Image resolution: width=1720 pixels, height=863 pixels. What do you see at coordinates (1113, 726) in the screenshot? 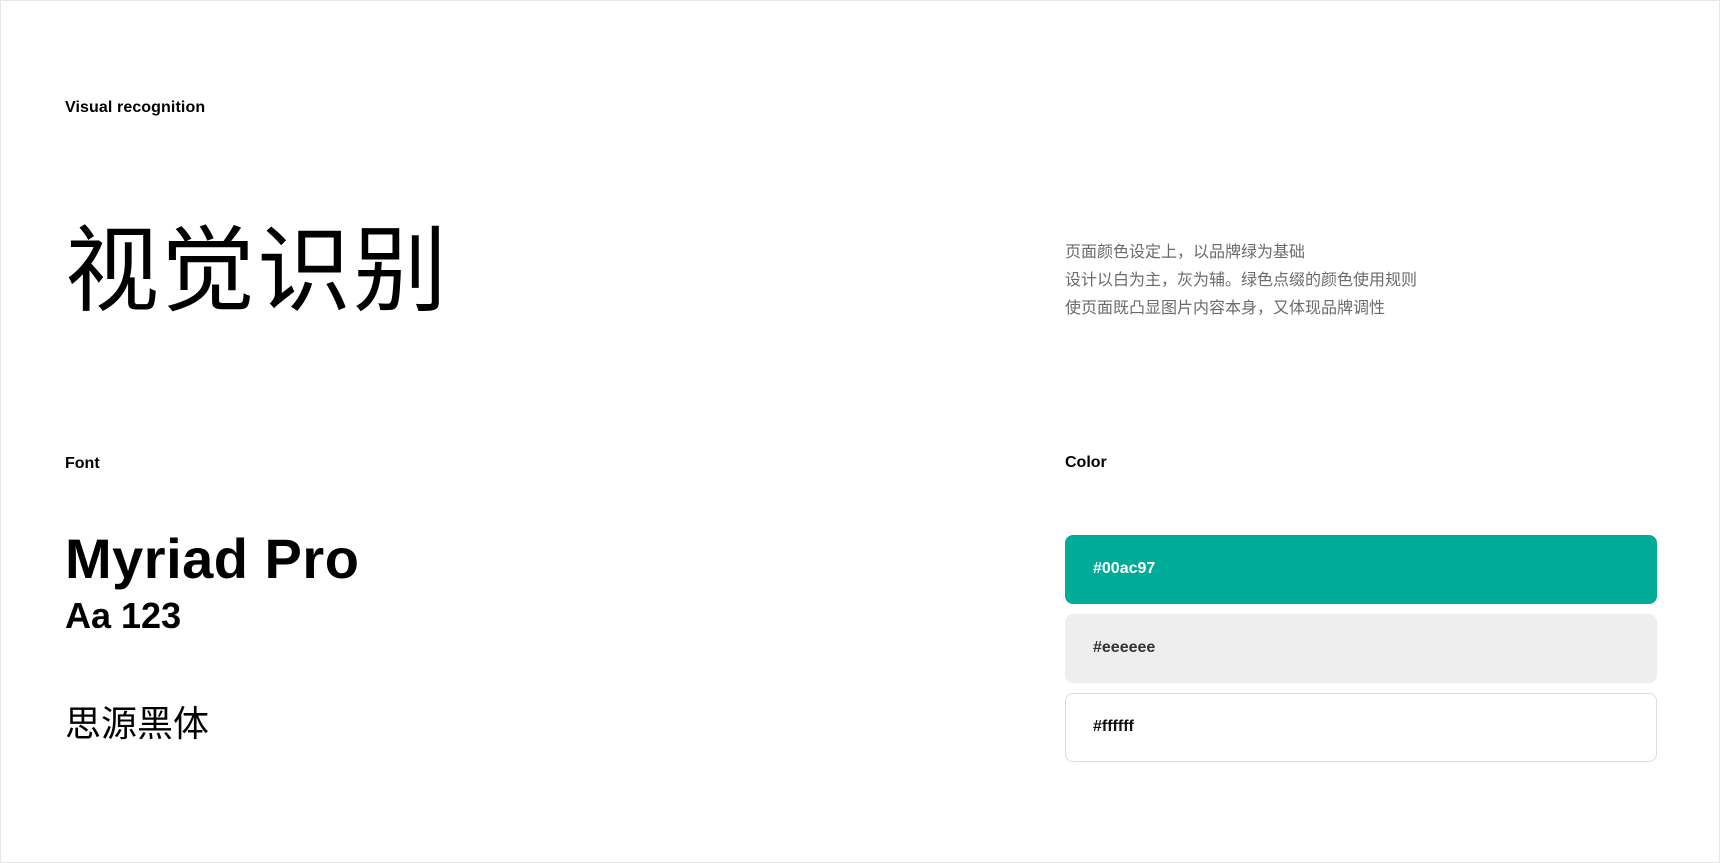
I see `swatch-hex-label: #ffffff` at bounding box center [1113, 726].